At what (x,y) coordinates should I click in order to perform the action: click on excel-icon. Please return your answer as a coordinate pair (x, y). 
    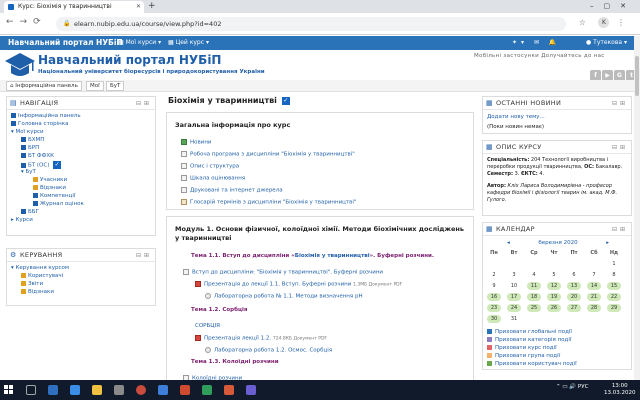
    Looking at the image, I should click on (207, 390).